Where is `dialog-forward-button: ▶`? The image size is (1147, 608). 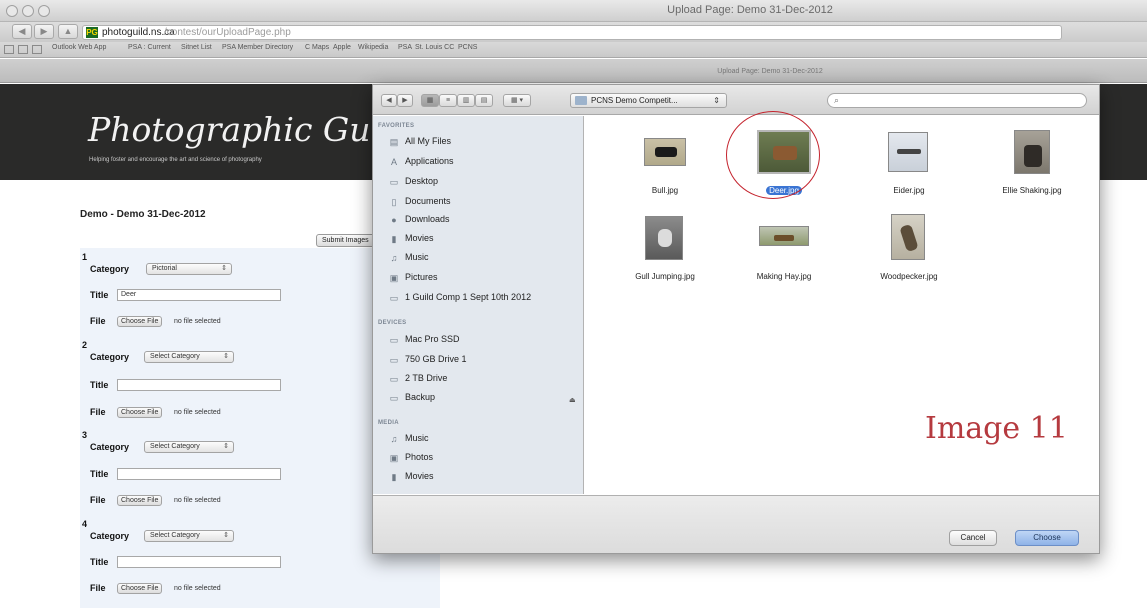
dialog-forward-button: ▶ is located at coordinates (405, 100).